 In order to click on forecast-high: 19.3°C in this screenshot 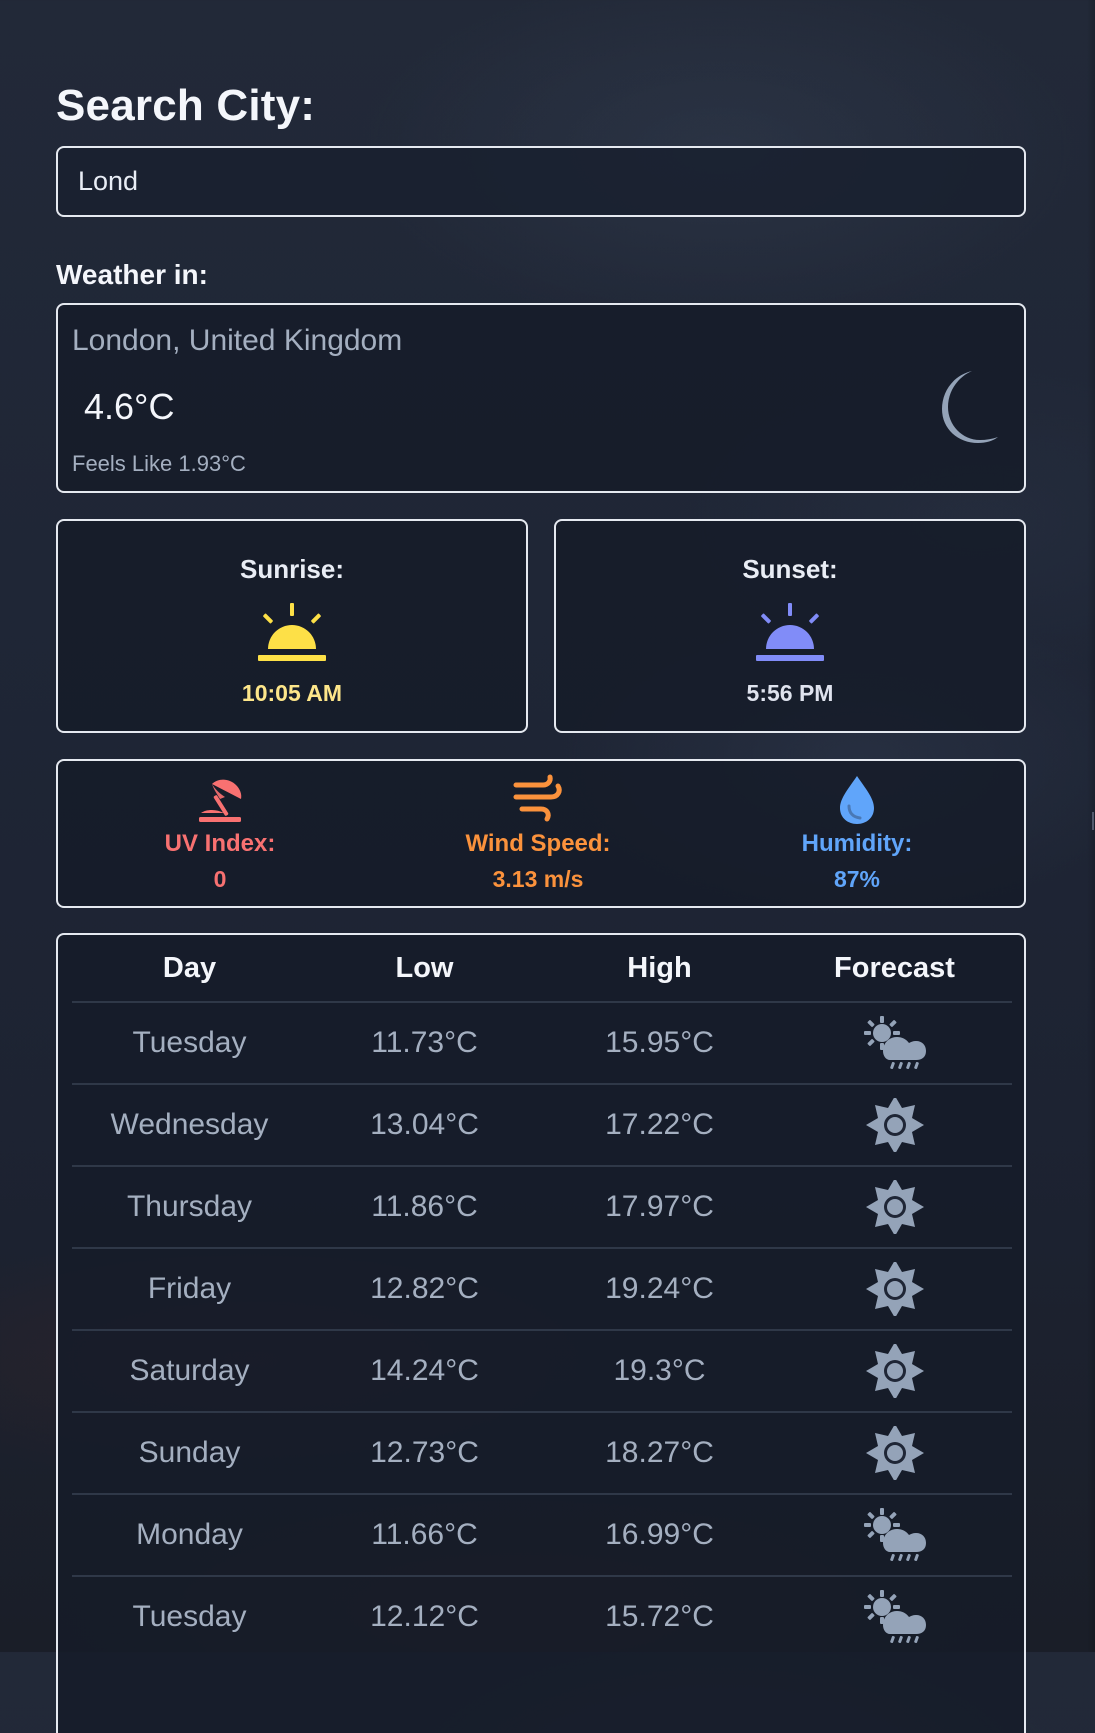, I will do `click(659, 1370)`.